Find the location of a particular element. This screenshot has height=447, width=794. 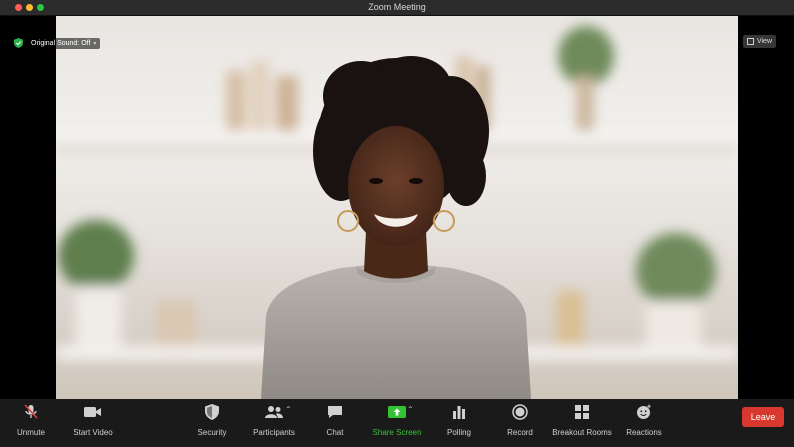

window-title: Zoom Meeting is located at coordinates (397, 7).